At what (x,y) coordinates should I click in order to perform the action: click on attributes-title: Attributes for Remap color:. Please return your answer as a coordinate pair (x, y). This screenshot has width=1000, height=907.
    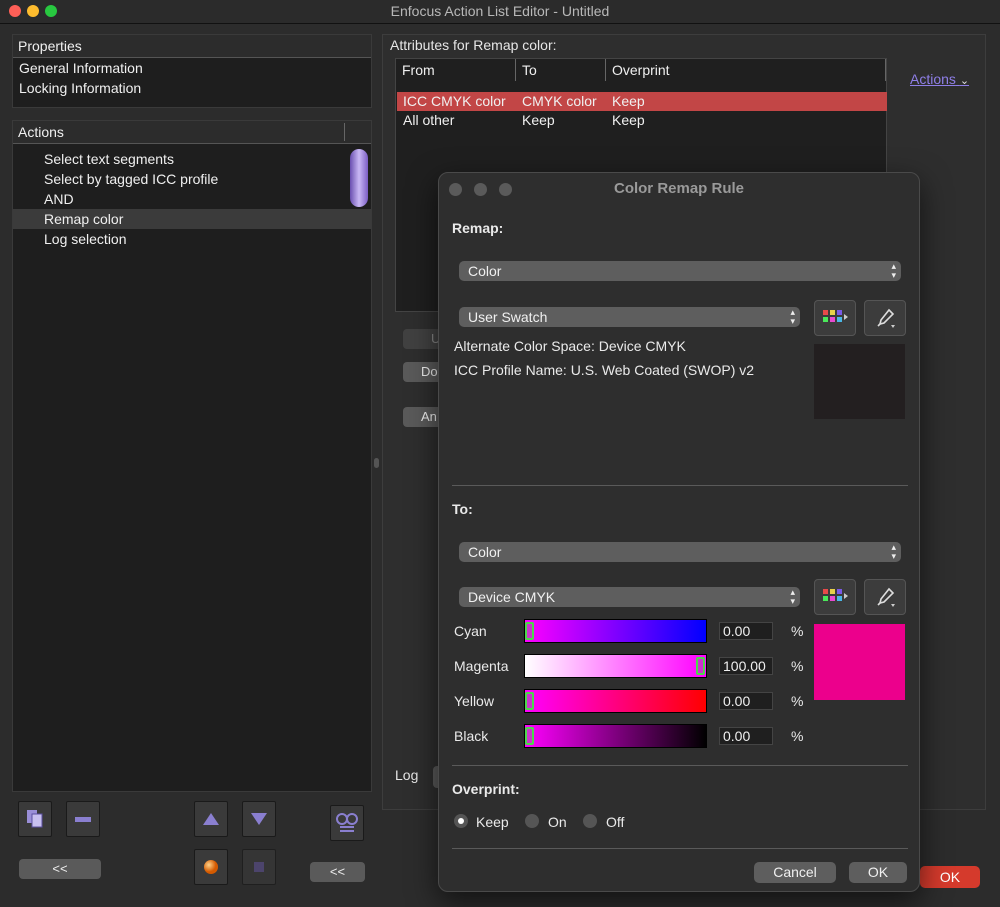
    Looking at the image, I should click on (473, 45).